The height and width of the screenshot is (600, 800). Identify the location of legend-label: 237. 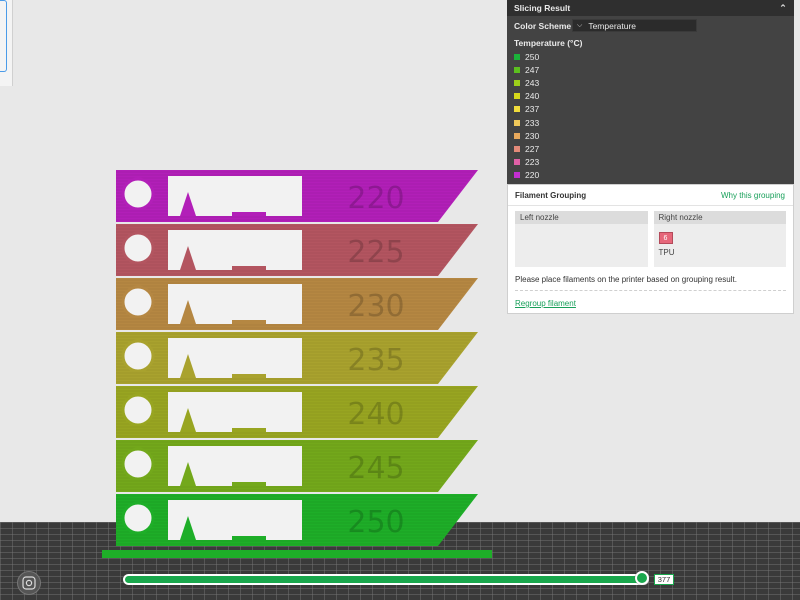
(532, 109).